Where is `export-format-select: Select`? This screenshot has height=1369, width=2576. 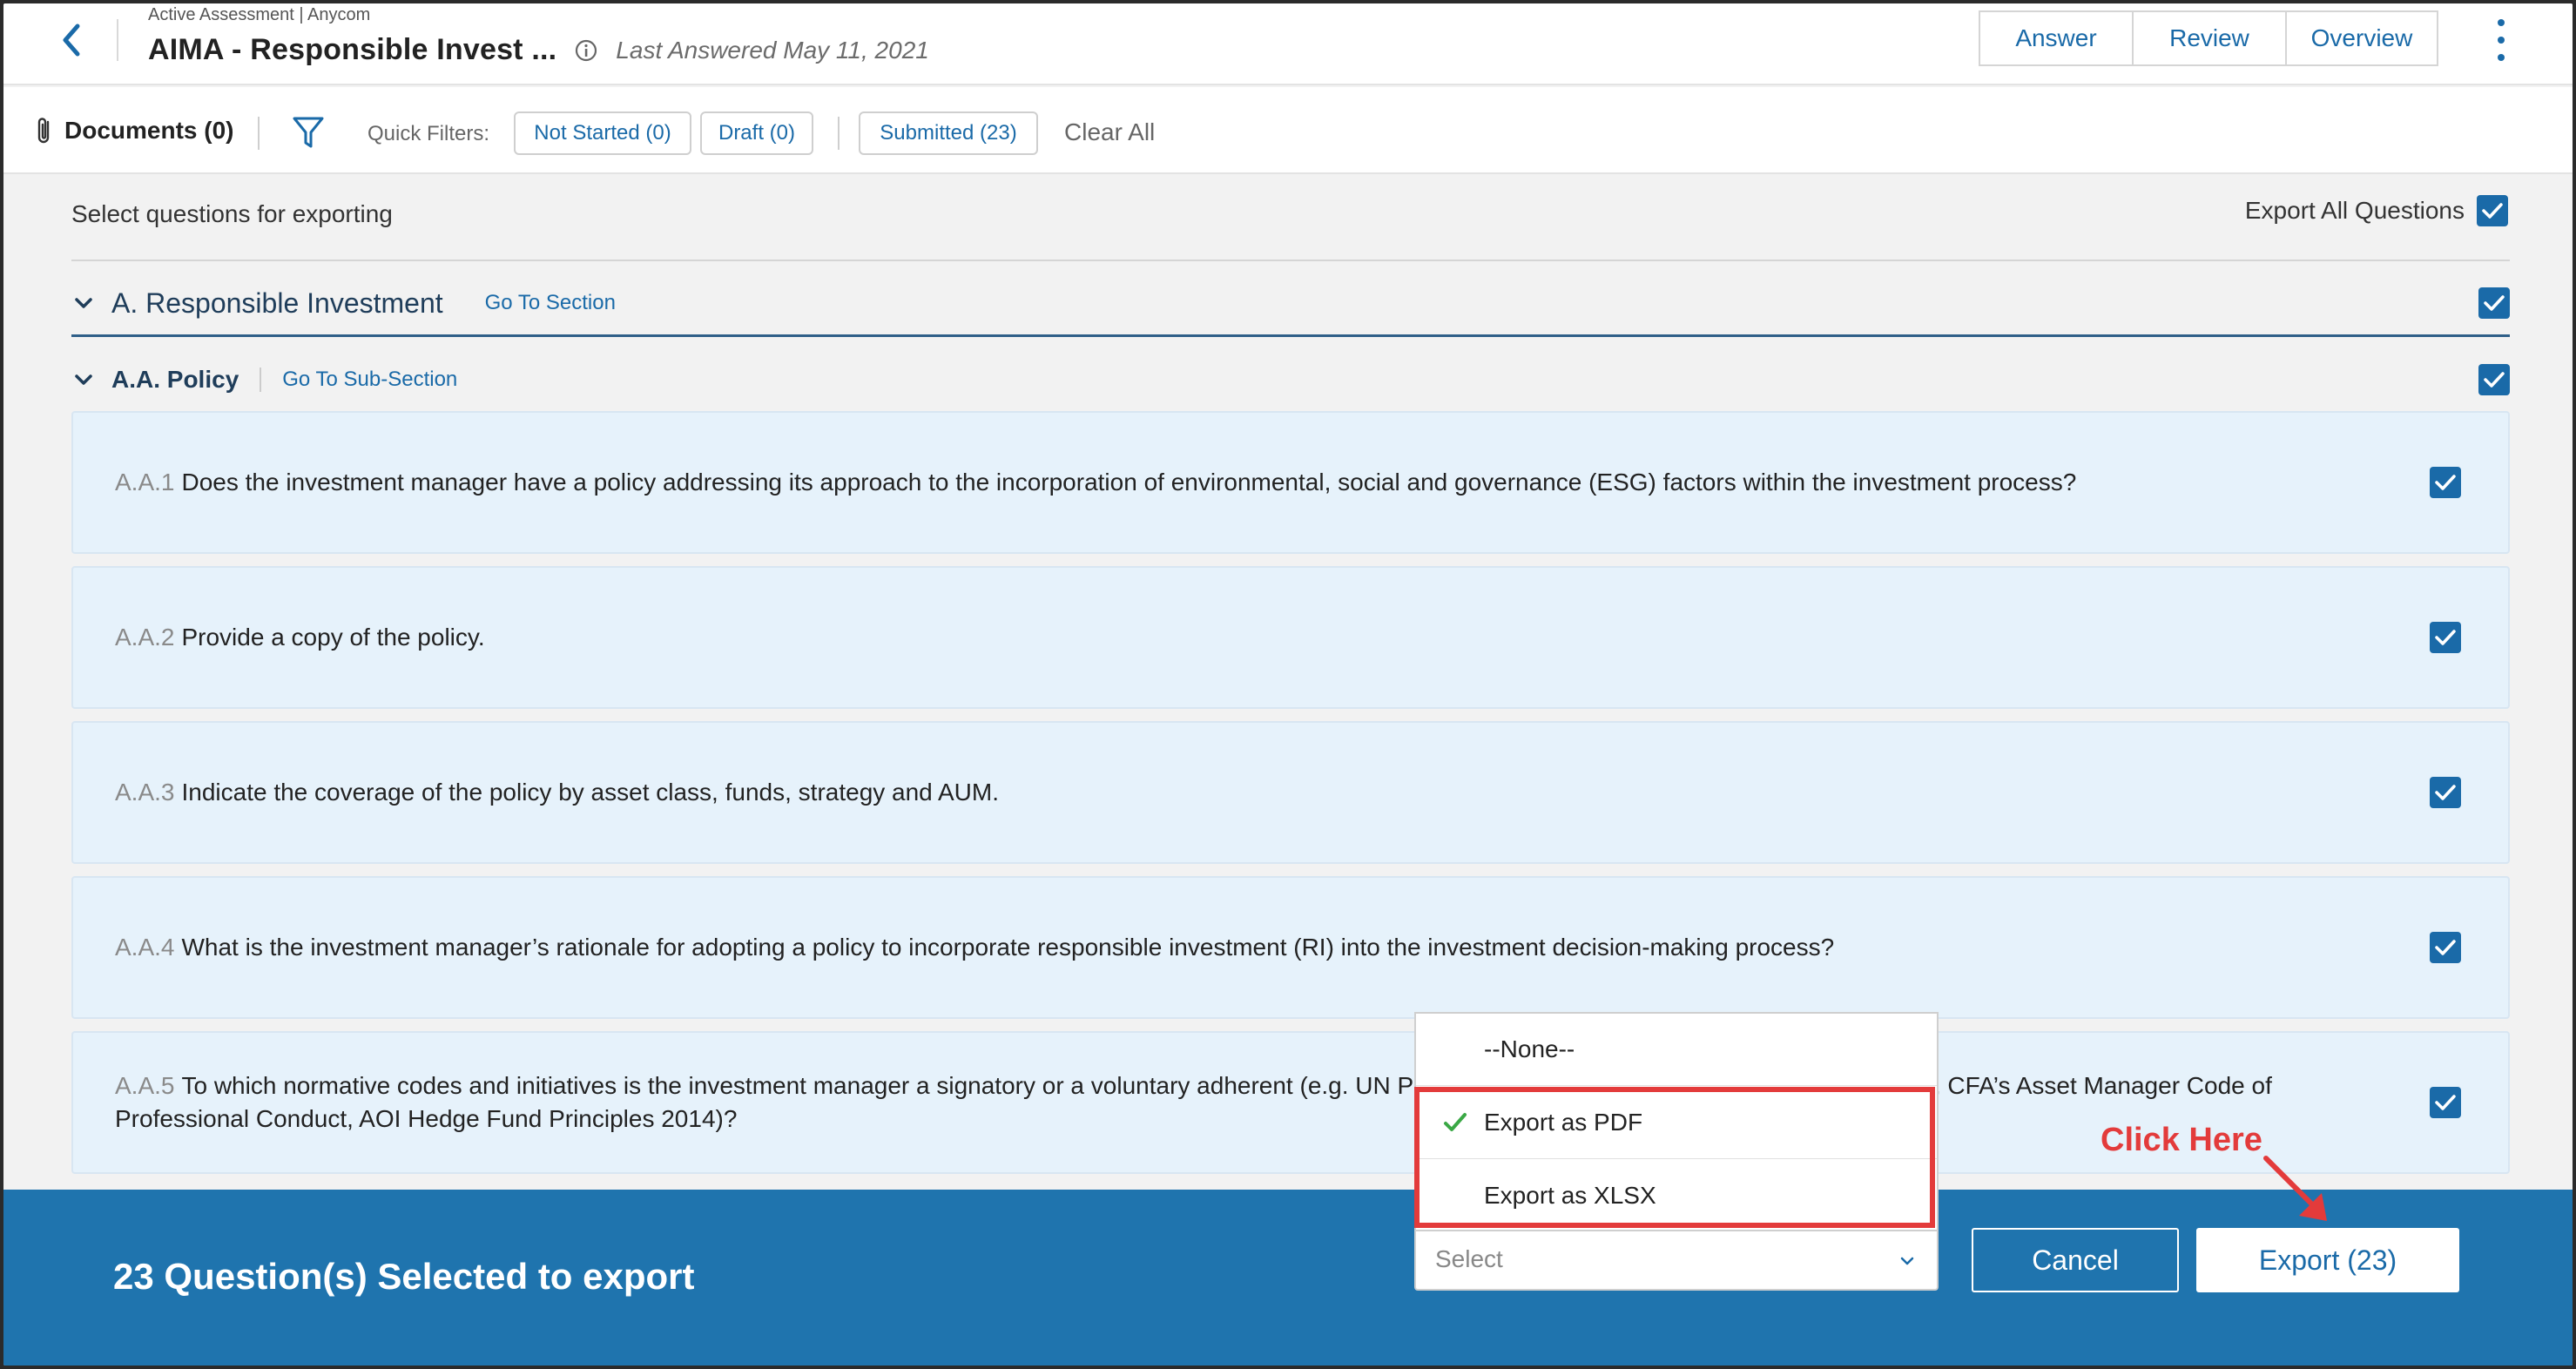 export-format-select: Select is located at coordinates (1677, 1259).